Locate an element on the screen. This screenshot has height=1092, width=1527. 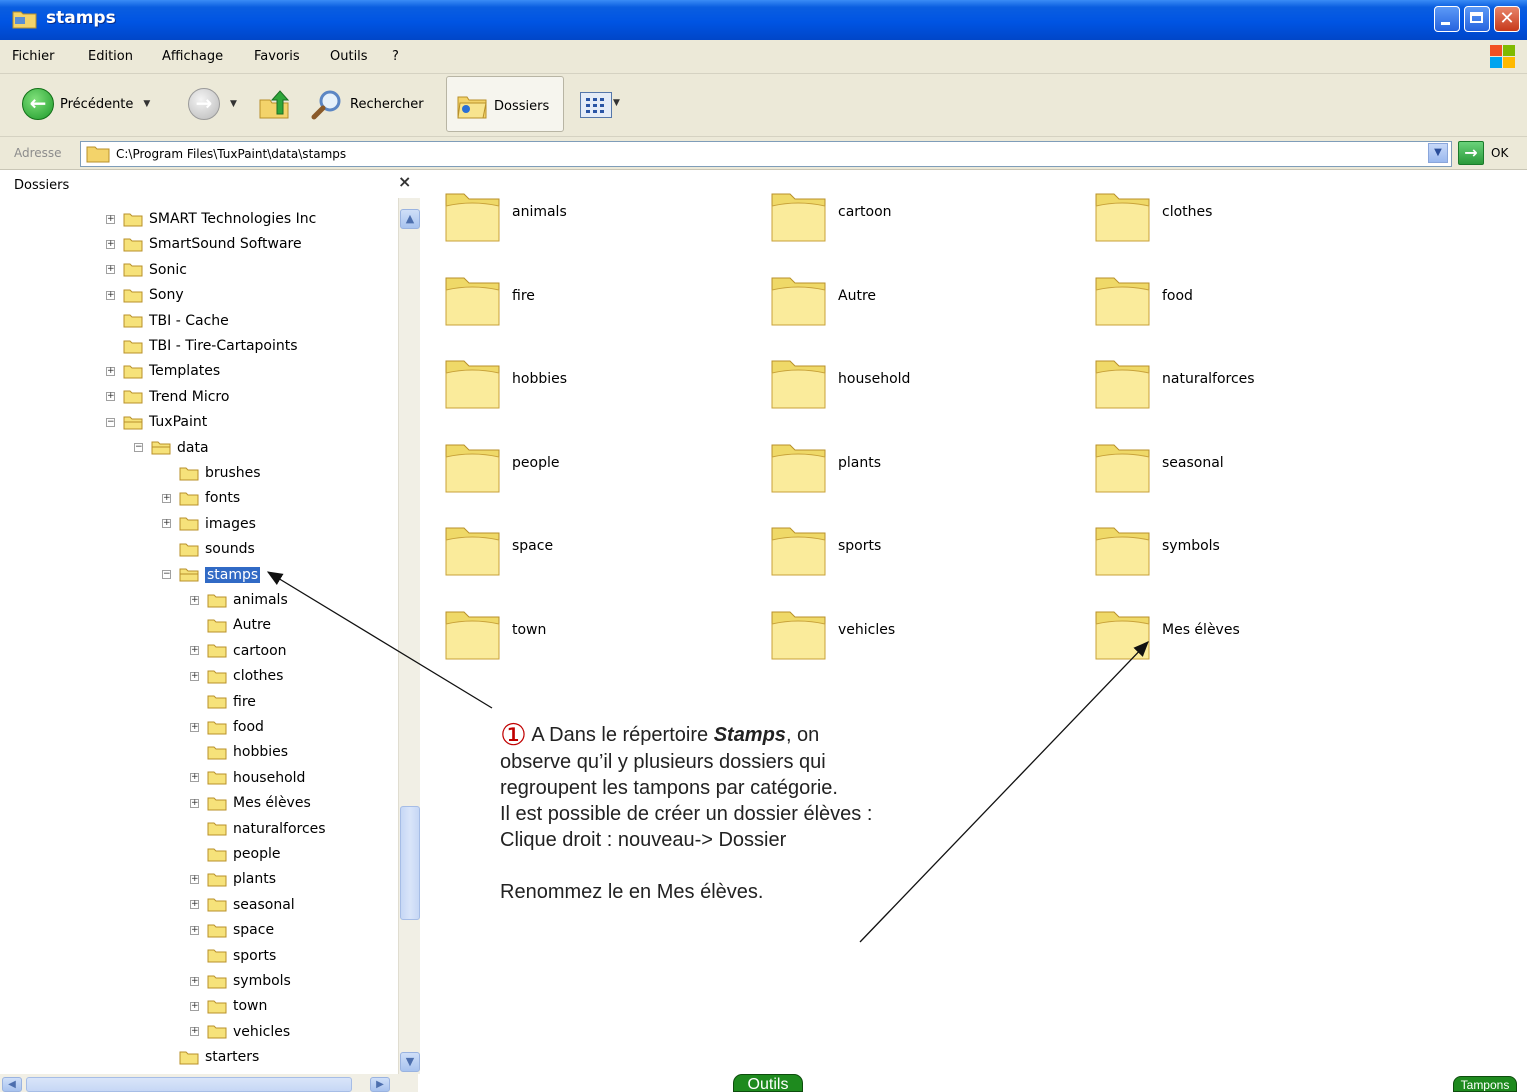
tree-item: + vehicles is located at coordinates (240, 1032).